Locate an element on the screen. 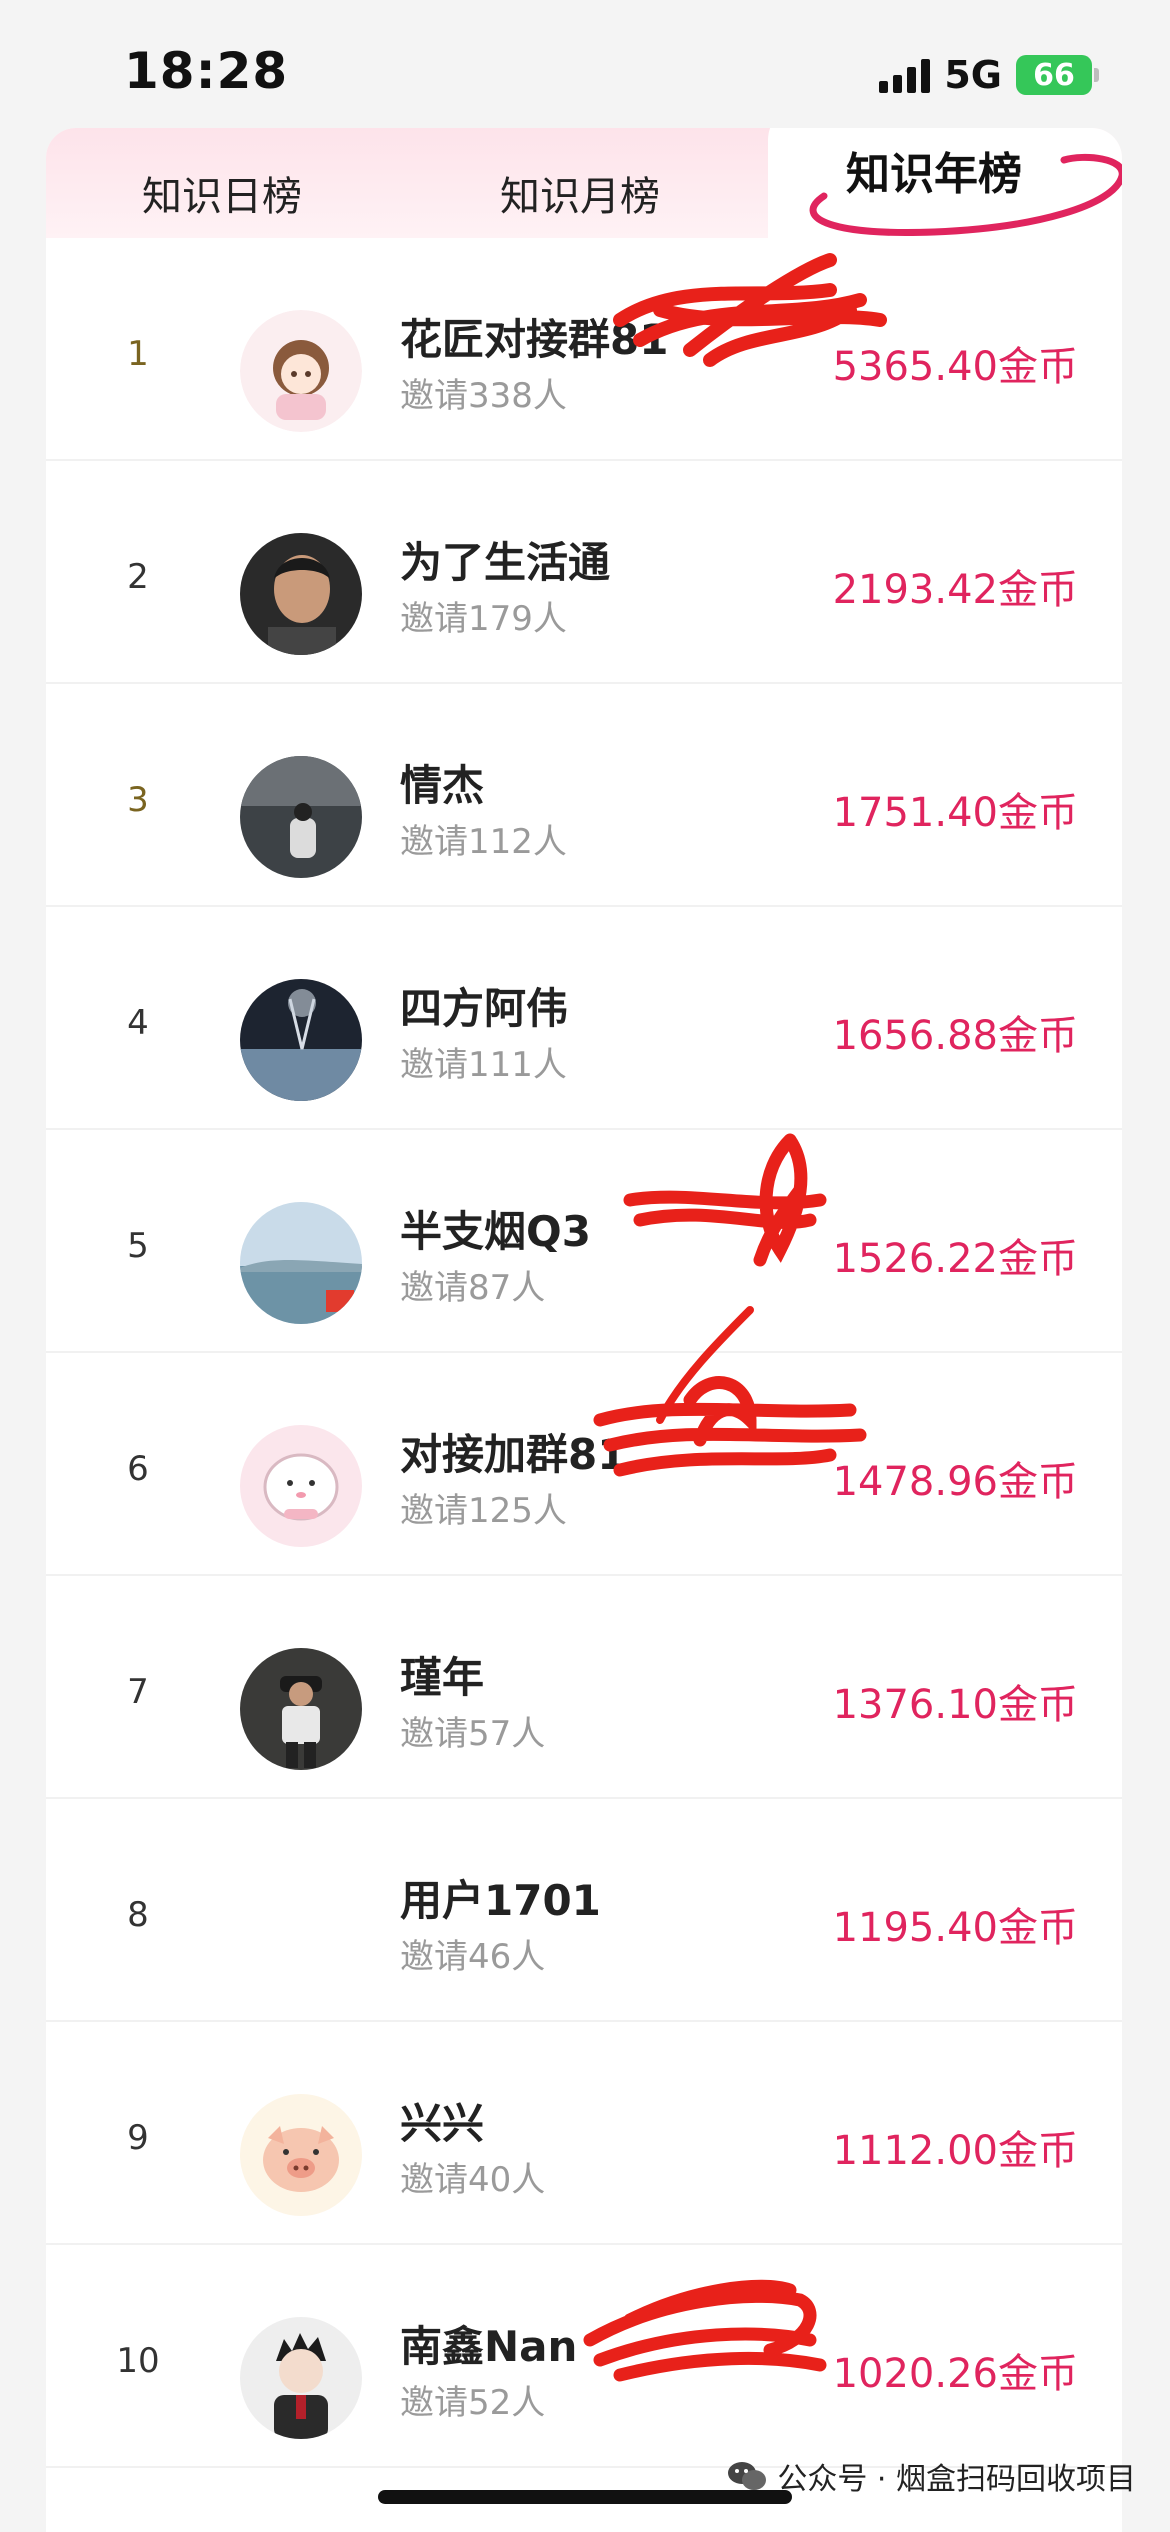 This screenshot has width=1170, height=2532. invite-count: 邀请87人 is located at coordinates (473, 1288).